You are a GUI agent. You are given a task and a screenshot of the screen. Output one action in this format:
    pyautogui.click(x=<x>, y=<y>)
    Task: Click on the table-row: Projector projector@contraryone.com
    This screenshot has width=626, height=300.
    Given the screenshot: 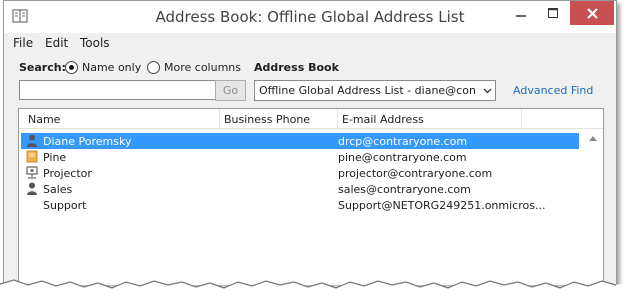 What is the action you would take?
    pyautogui.click(x=300, y=173)
    